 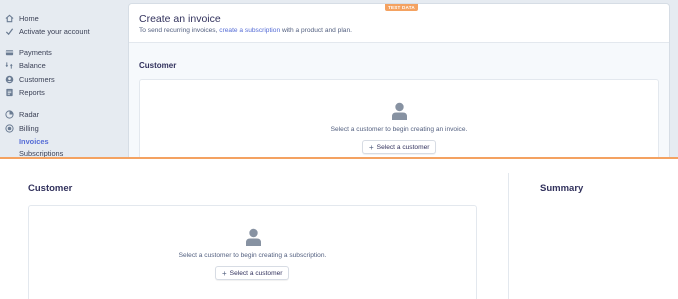 I want to click on sidebar-item-label: Balance, so click(x=32, y=65).